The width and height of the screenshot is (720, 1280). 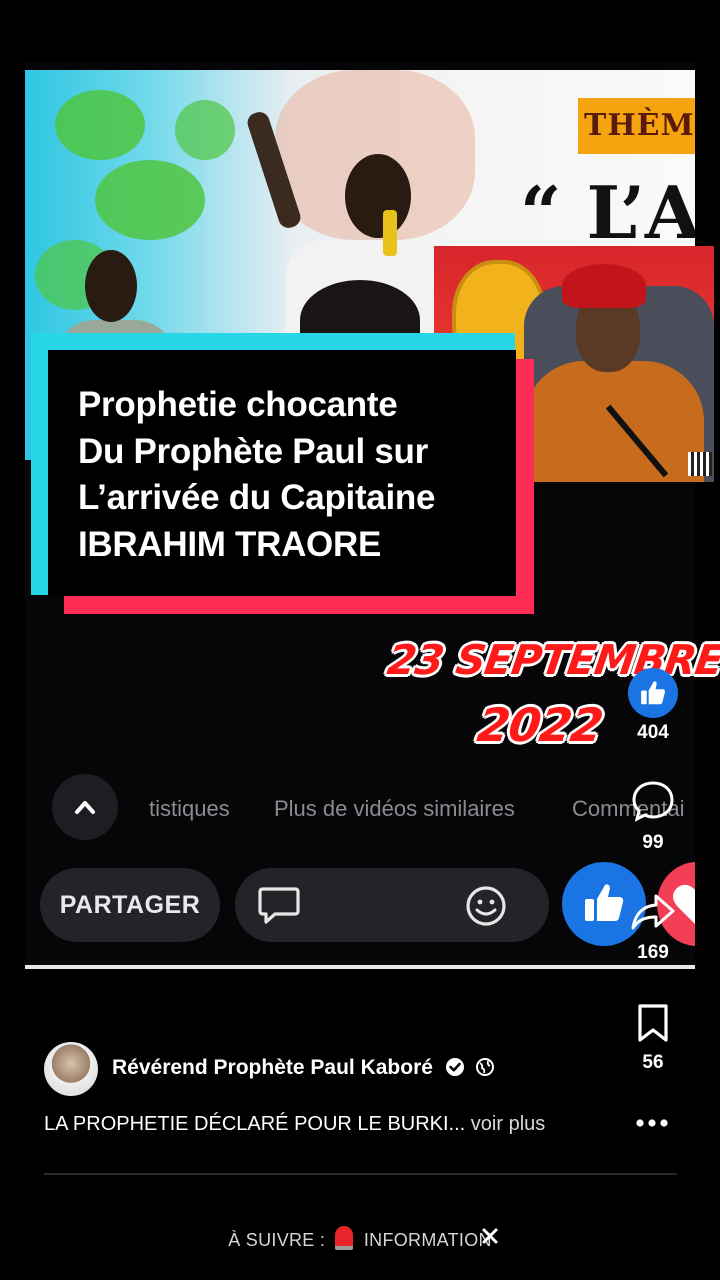 I want to click on author-row: Révérend Prophète Paul Kaboré, so click(x=303, y=1068).